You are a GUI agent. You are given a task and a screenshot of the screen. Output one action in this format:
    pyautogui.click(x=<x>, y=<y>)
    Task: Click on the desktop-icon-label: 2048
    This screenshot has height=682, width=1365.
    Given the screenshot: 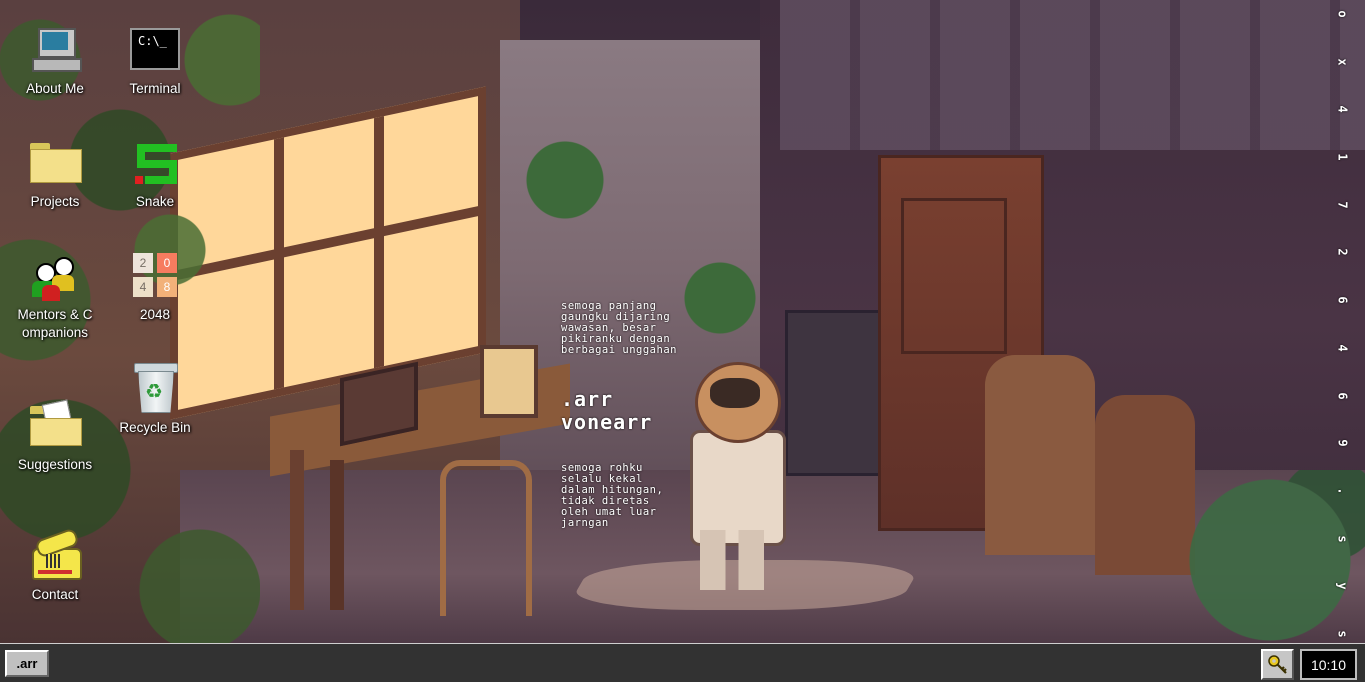 What is the action you would take?
    pyautogui.click(x=155, y=314)
    